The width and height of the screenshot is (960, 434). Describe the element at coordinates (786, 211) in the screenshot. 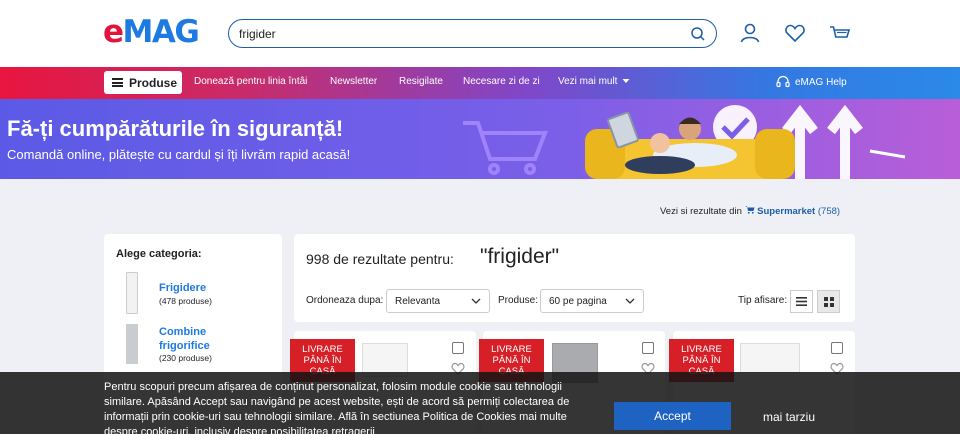

I see `supermarket-name: Supermarket` at that location.